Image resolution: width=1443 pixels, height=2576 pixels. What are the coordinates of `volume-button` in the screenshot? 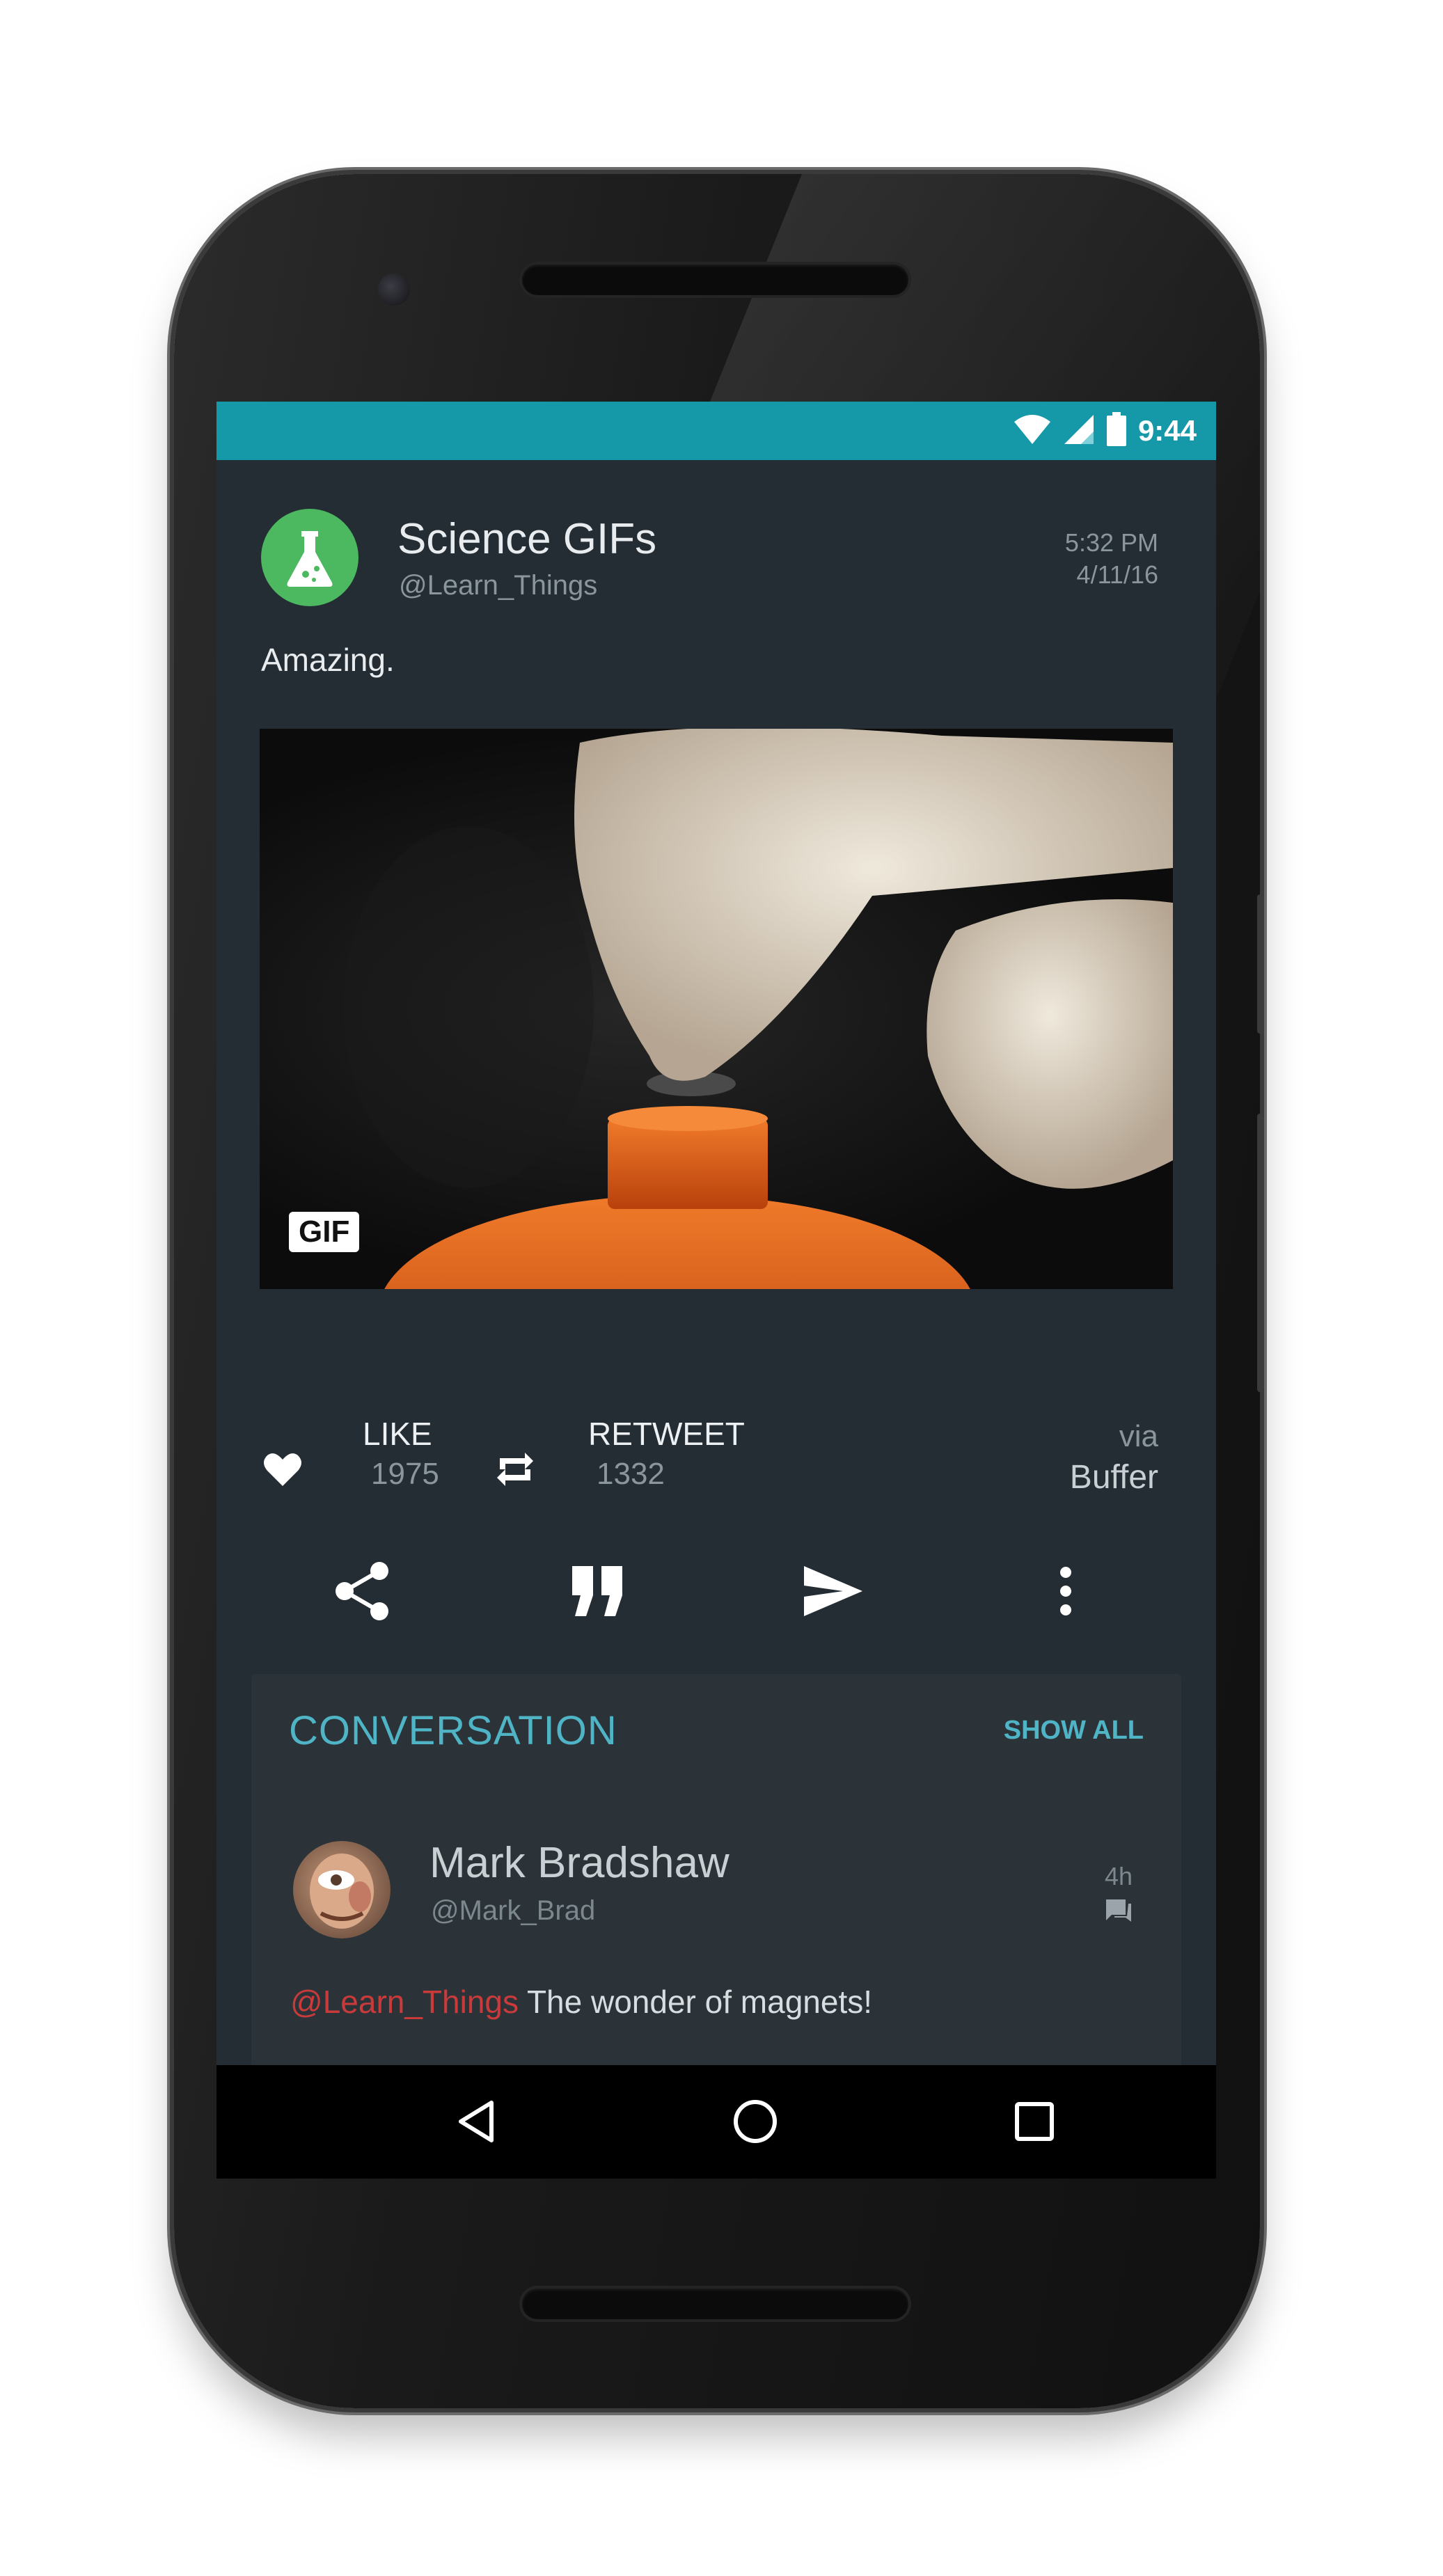 It's located at (1260, 1253).